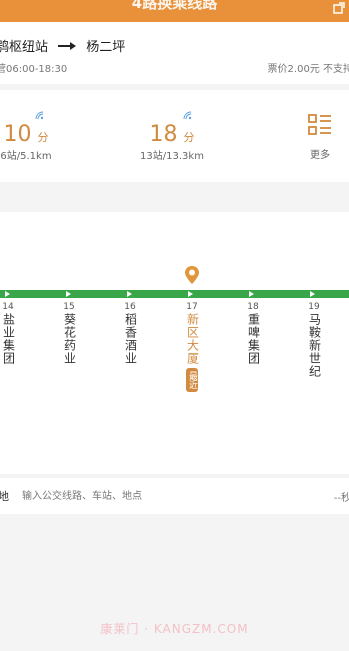 This screenshot has height=651, width=349. I want to click on service-hours: 营06:00-18:30, so click(34, 69).